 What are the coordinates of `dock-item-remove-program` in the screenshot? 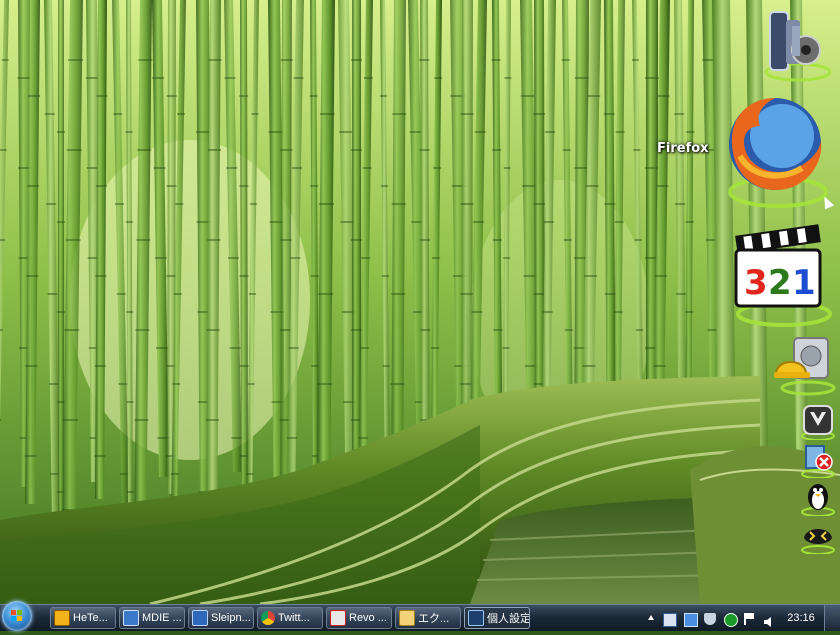 It's located at (818, 460).